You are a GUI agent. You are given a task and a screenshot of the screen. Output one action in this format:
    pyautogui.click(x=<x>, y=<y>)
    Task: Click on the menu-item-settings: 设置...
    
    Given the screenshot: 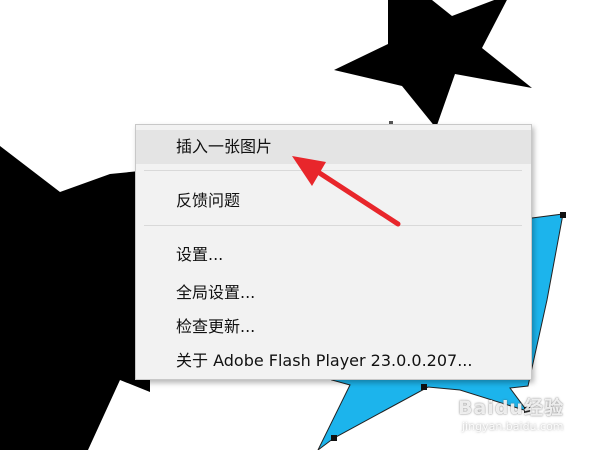 What is the action you would take?
    pyautogui.click(x=333, y=255)
    